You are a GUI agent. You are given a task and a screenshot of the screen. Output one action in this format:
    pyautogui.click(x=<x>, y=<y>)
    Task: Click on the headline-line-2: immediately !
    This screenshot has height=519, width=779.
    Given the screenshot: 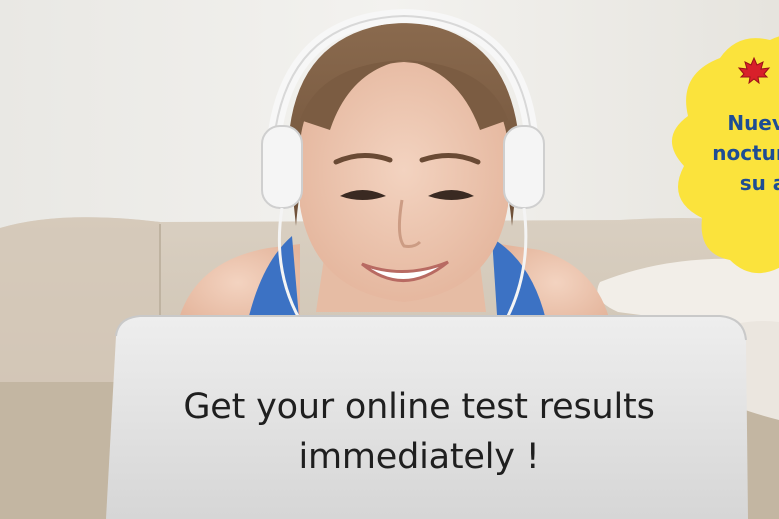 What is the action you would take?
    pyautogui.click(x=419, y=457)
    